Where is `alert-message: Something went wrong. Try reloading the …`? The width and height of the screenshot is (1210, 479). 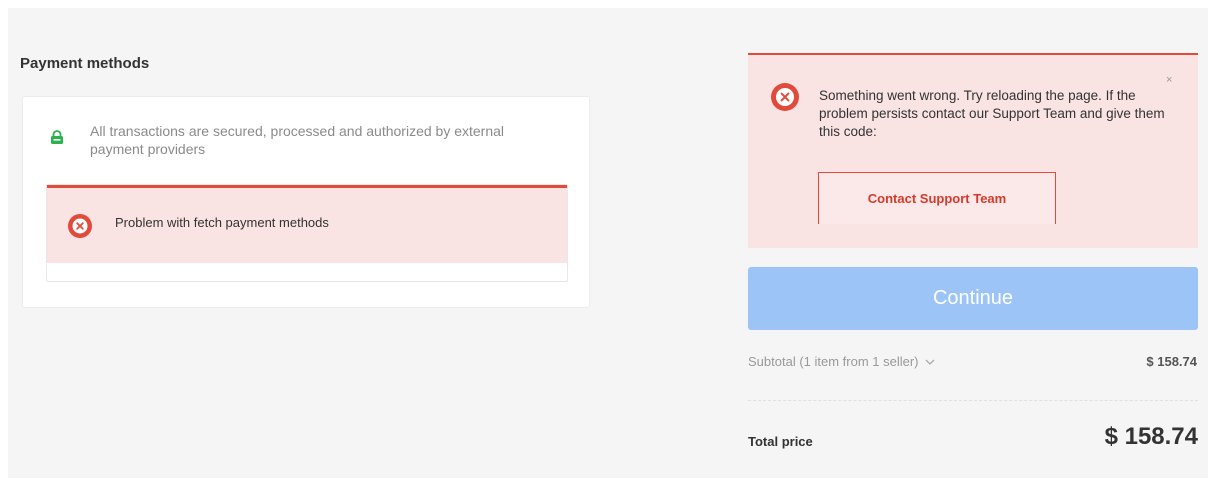 alert-message: Something went wrong. Try reloading the … is located at coordinates (992, 113).